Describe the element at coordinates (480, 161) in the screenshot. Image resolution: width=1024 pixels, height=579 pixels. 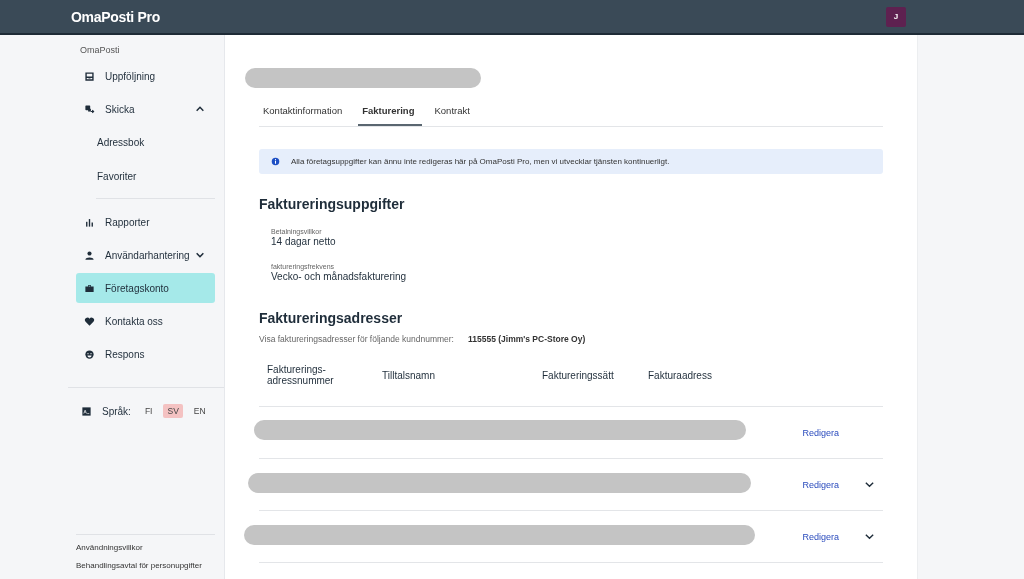
I see `info-text: Alla företagsuppgifter kan ännu inte redigeras här på OmaPosti Pro, men vi utvecklar tjänsten kontinuerligt.` at that location.